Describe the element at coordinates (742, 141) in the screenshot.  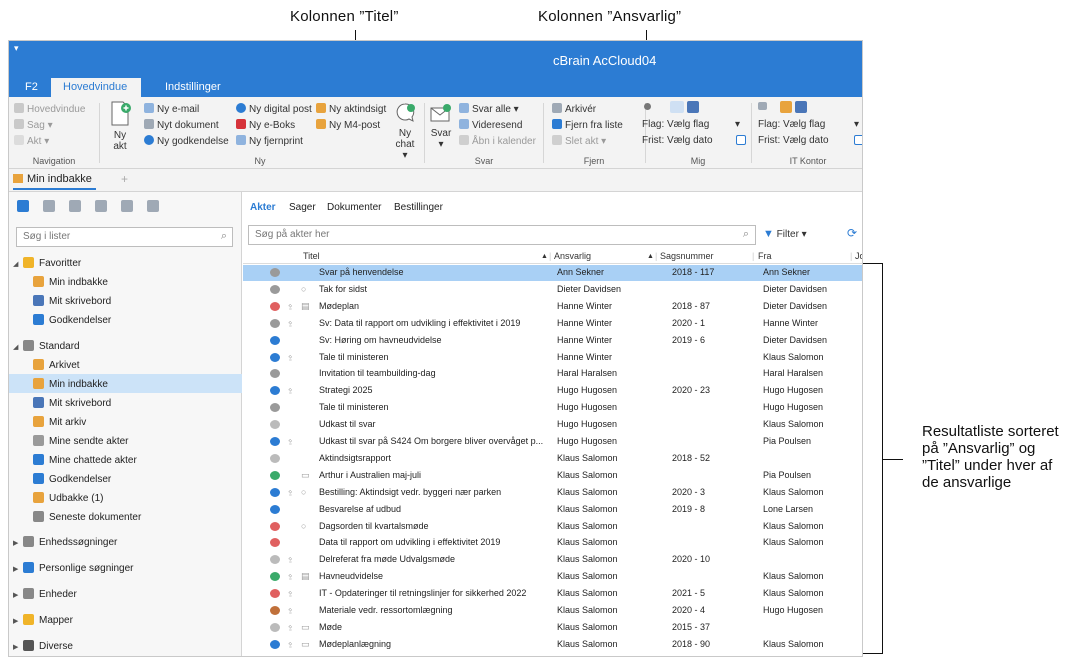
I see `mig-calendar-icon` at that location.